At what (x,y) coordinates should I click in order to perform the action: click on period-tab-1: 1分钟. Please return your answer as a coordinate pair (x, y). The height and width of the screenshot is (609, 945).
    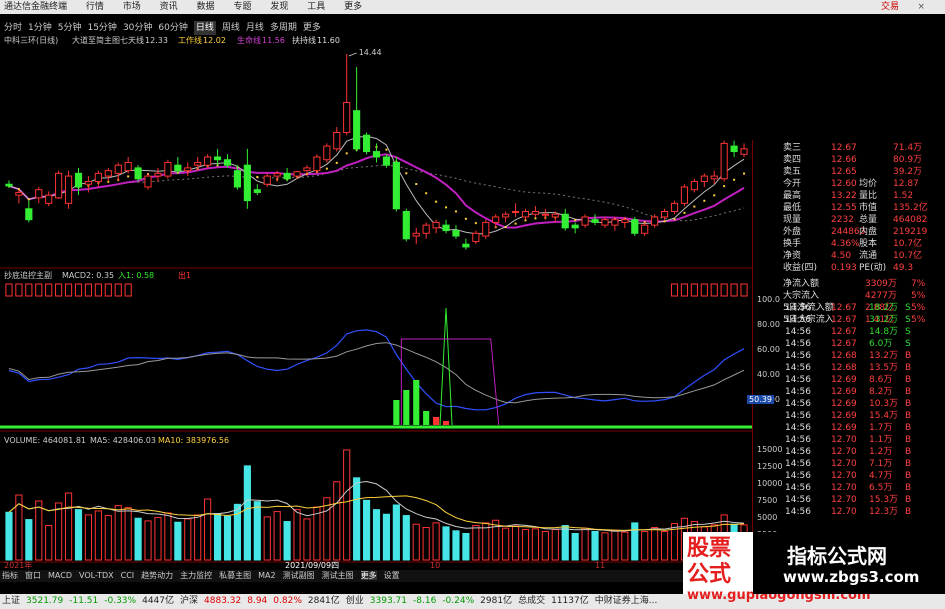
    Looking at the image, I should click on (40, 28).